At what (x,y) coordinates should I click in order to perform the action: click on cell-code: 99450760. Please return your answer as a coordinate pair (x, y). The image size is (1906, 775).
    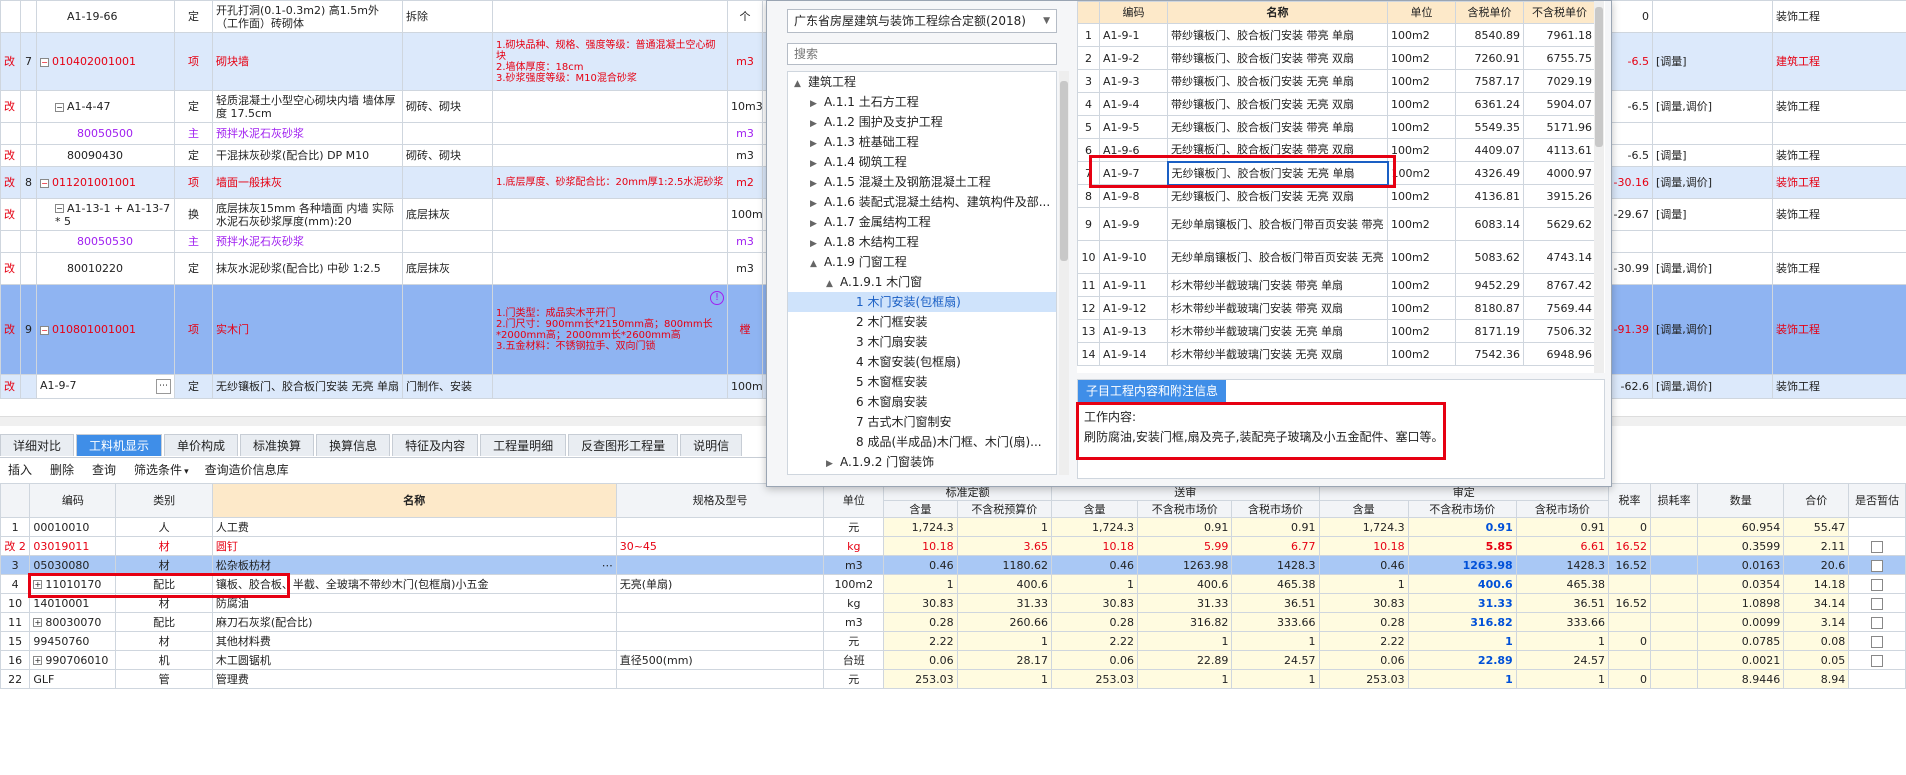
    Looking at the image, I should click on (73, 641).